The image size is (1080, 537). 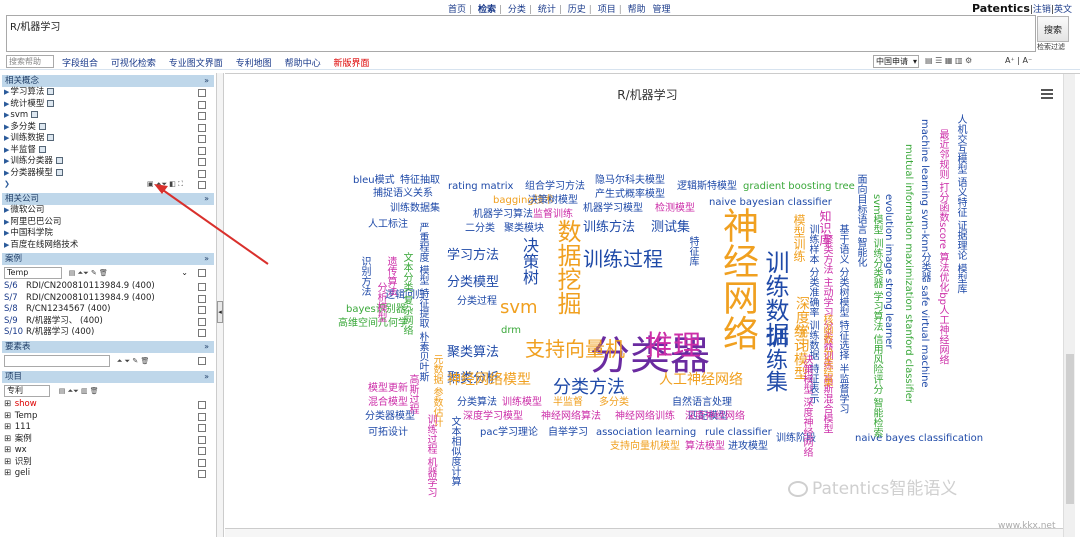 I want to click on cloud-word: 机器学习算法, so click(x=503, y=215).